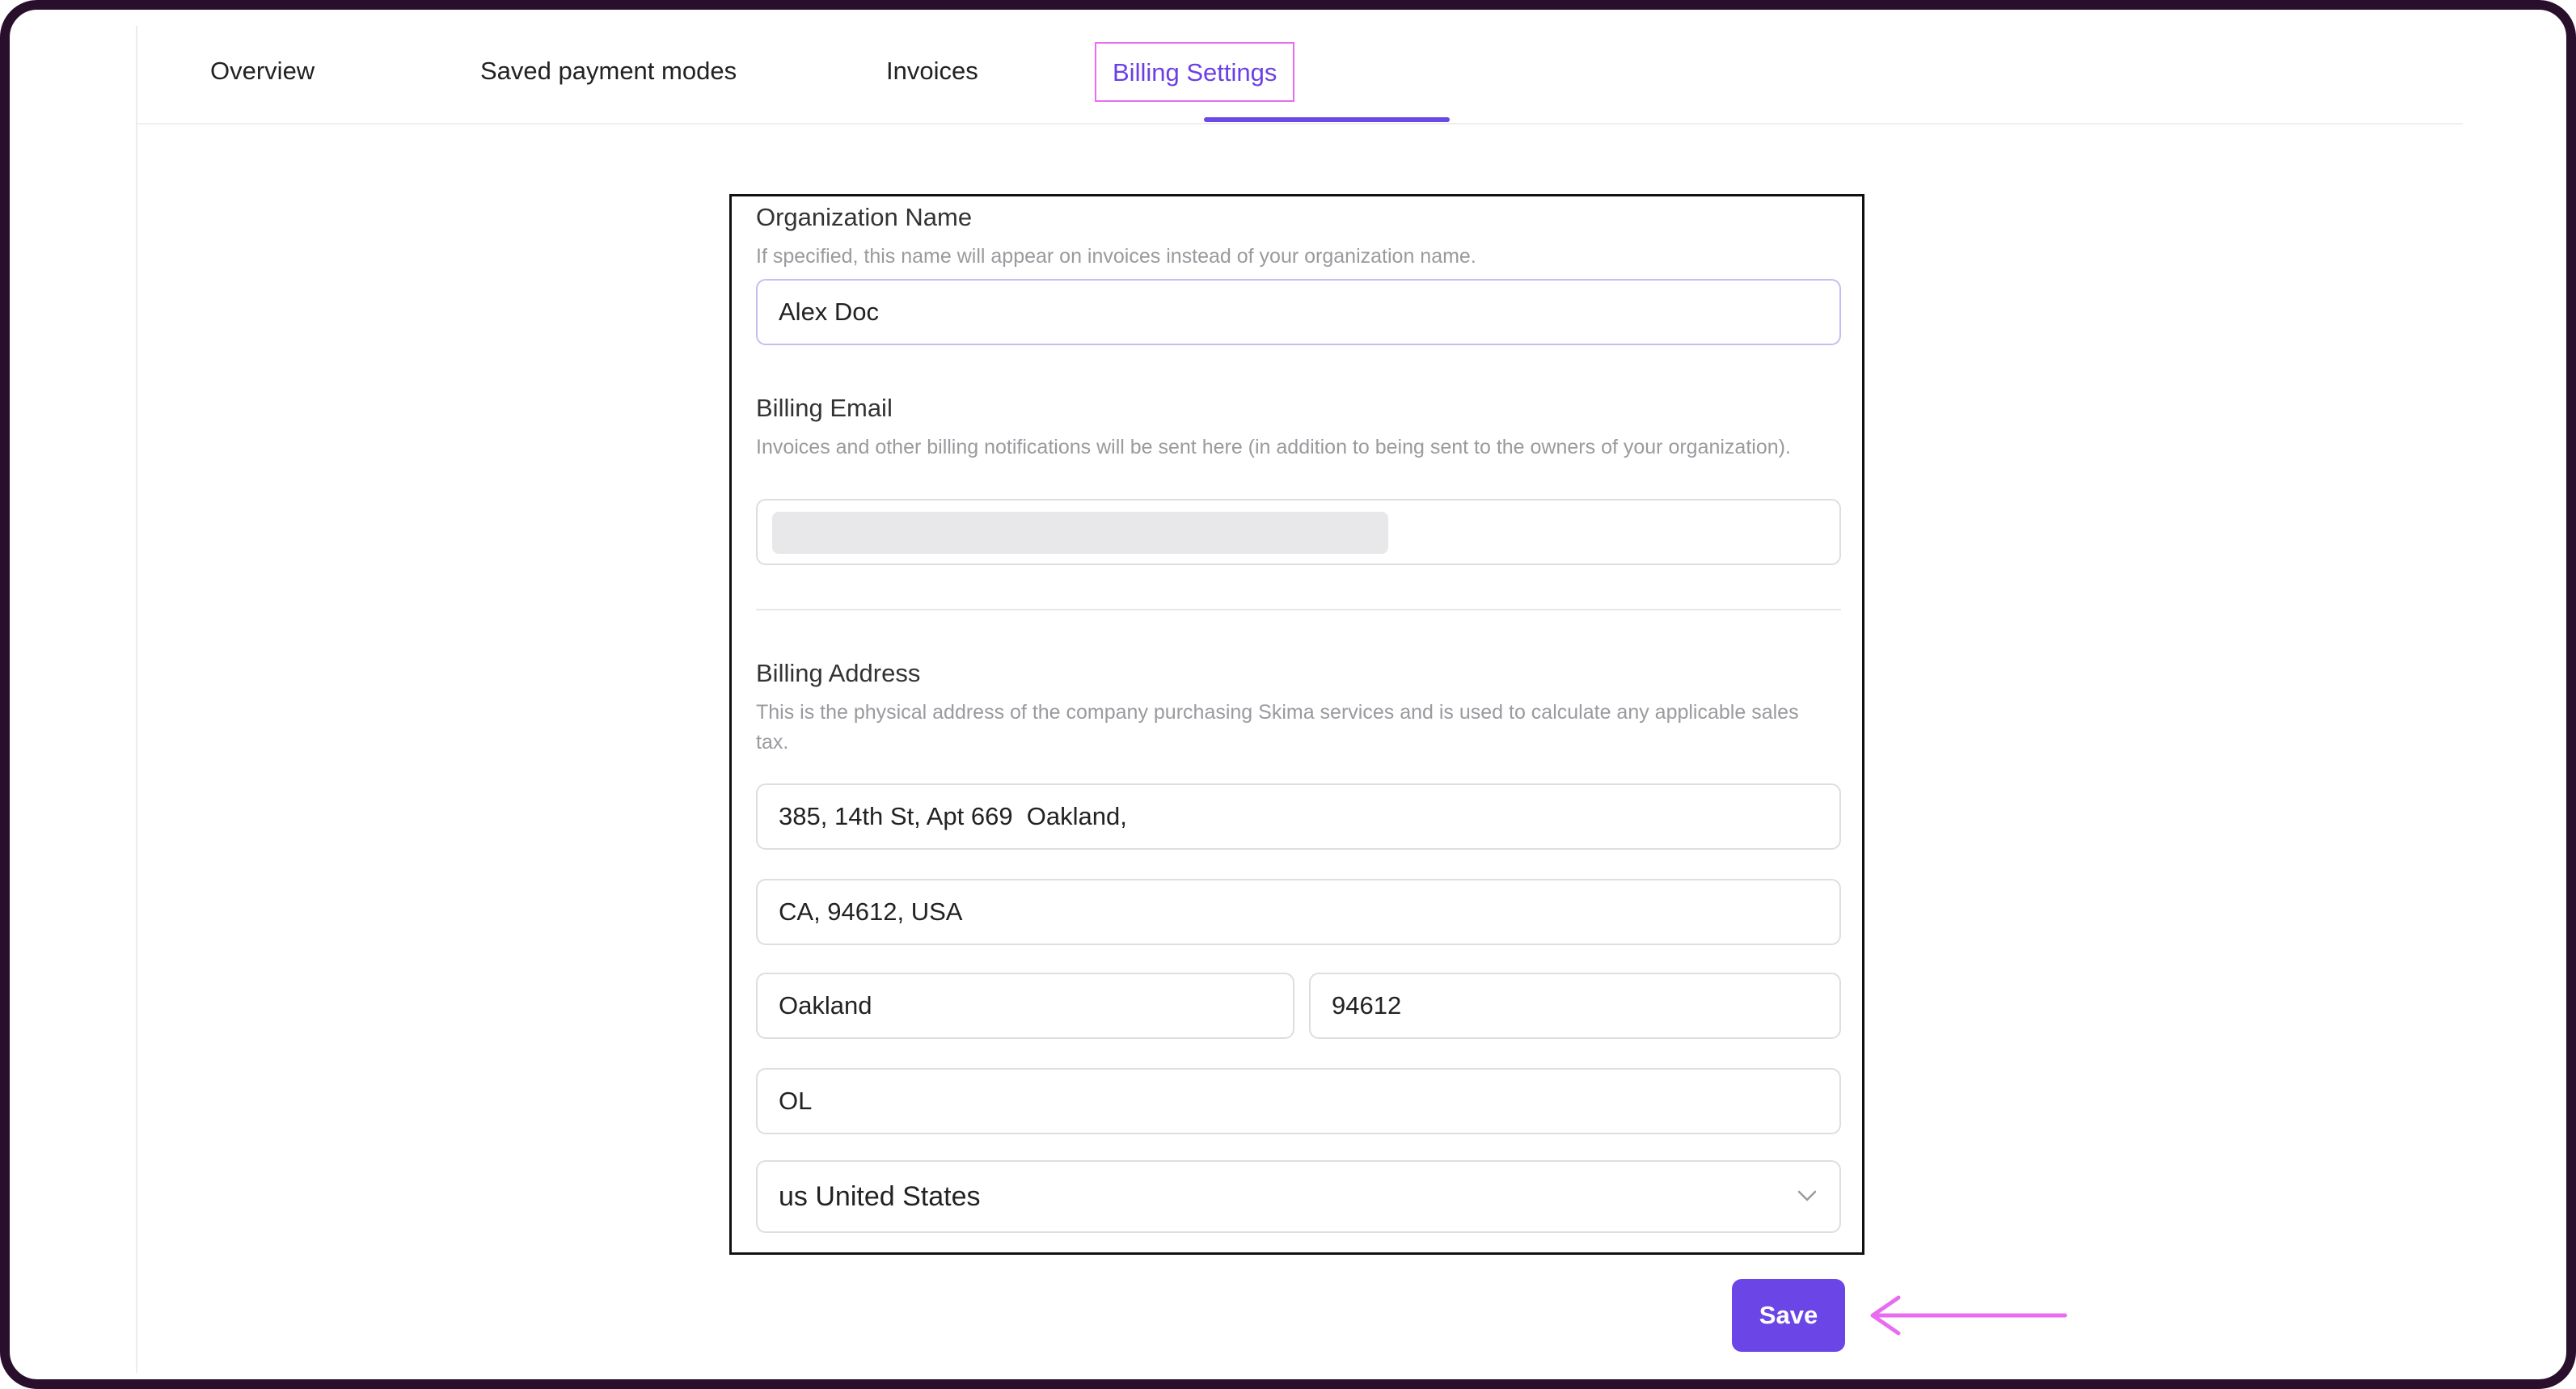 The image size is (2576, 1389). I want to click on organization-name-label: Organization Name, so click(864, 217).